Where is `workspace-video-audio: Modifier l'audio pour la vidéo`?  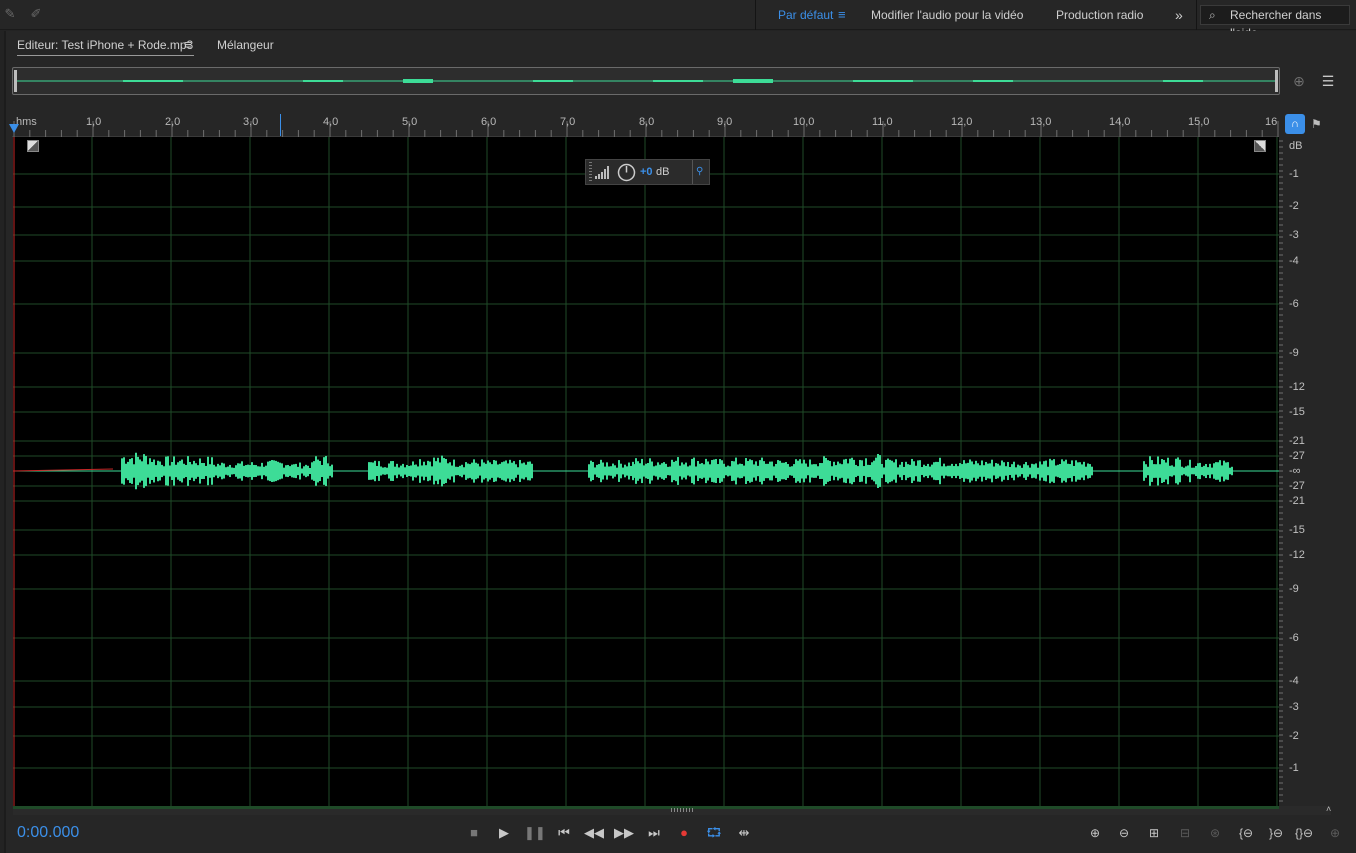 workspace-video-audio: Modifier l'audio pour la vidéo is located at coordinates (947, 15).